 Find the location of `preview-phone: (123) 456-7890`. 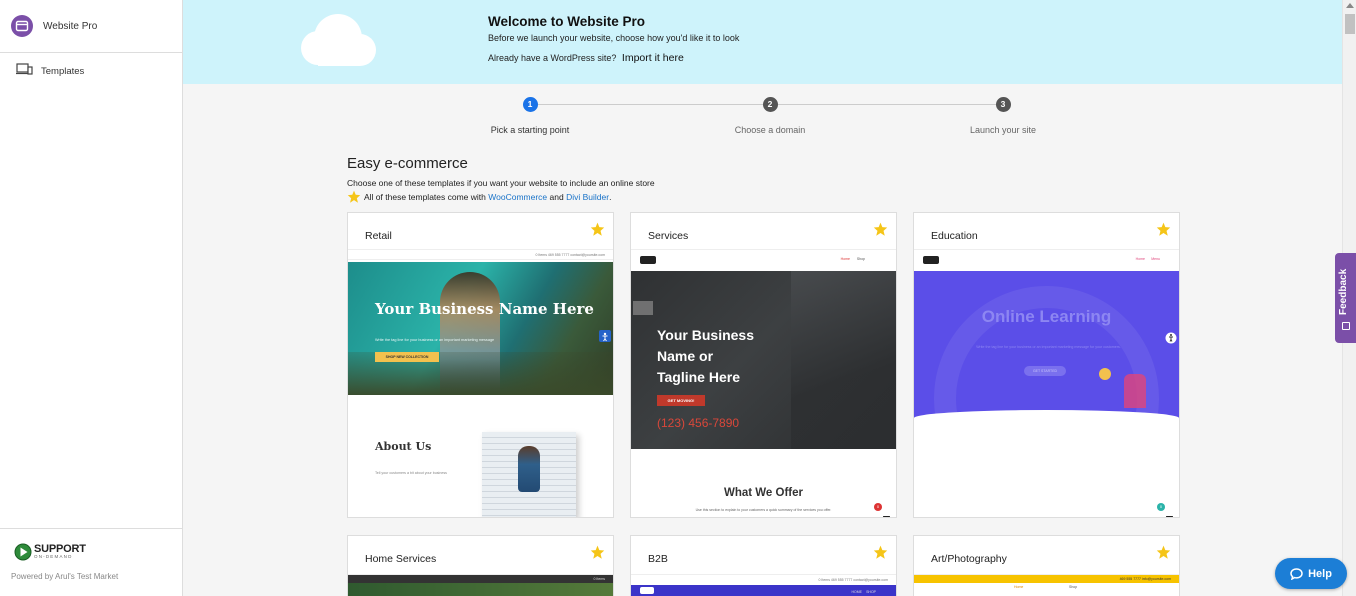

preview-phone: (123) 456-7890 is located at coordinates (698, 423).